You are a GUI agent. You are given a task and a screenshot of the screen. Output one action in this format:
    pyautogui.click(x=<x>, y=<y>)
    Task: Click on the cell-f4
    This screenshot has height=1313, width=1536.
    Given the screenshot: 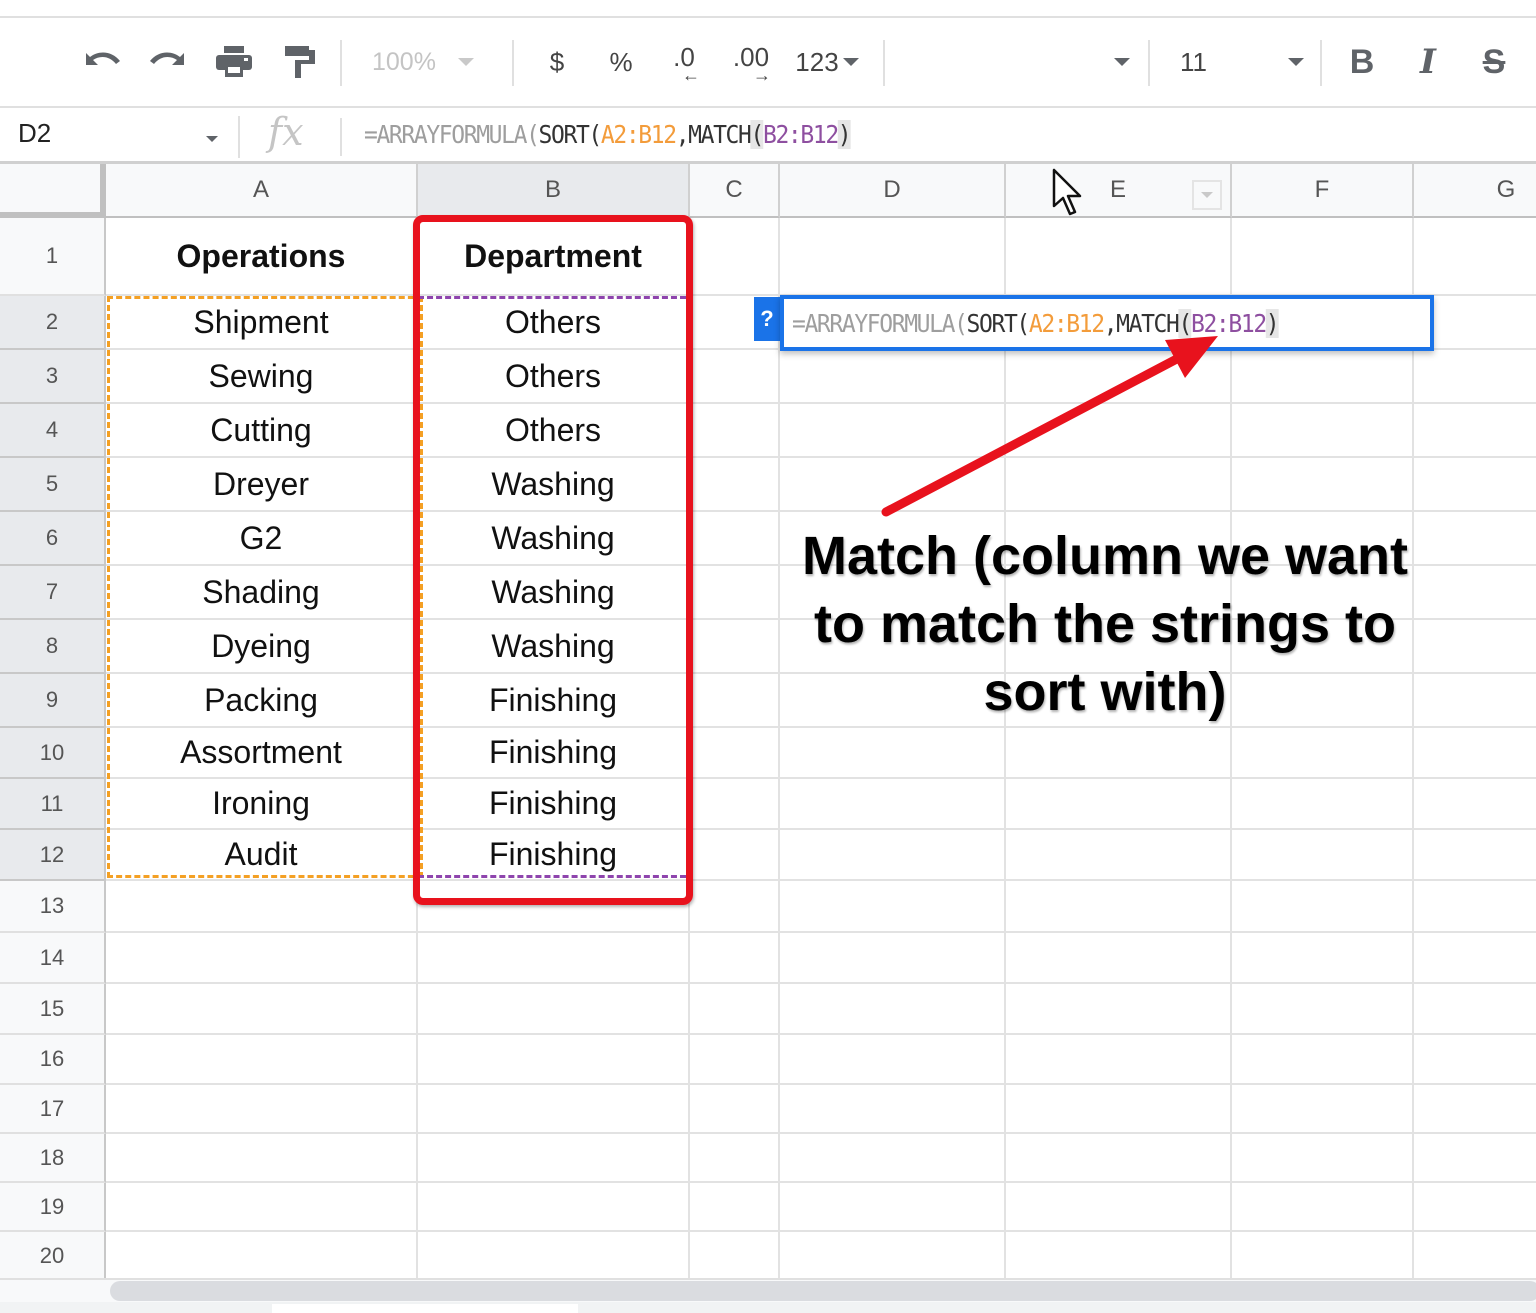 What is the action you would take?
    pyautogui.click(x=1323, y=431)
    